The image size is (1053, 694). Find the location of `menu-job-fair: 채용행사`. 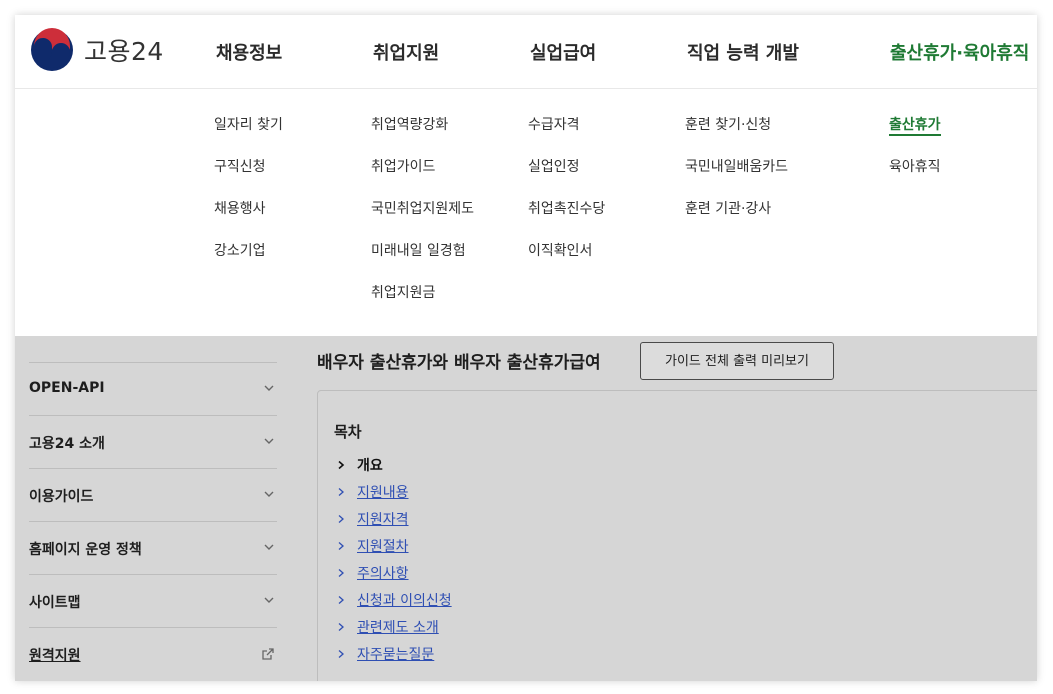

menu-job-fair: 채용행사 is located at coordinates (248, 219).